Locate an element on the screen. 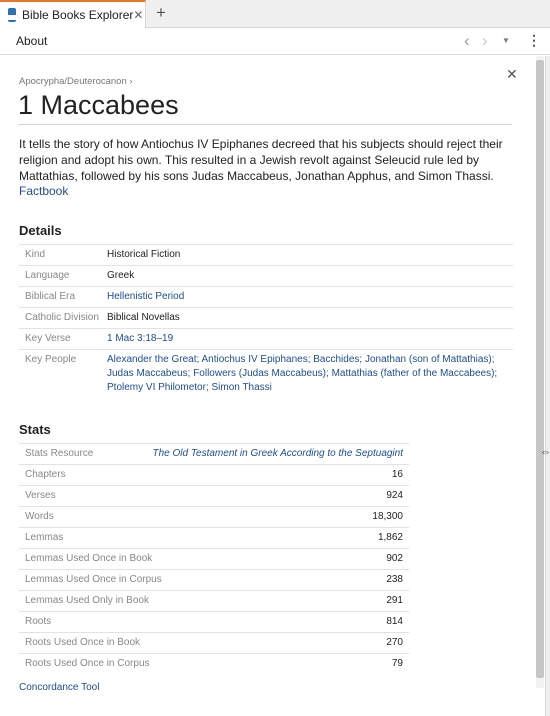 This screenshot has width=550, height=716. key-person-link: Jonathan (son of Mattathias) is located at coordinates (428, 359).